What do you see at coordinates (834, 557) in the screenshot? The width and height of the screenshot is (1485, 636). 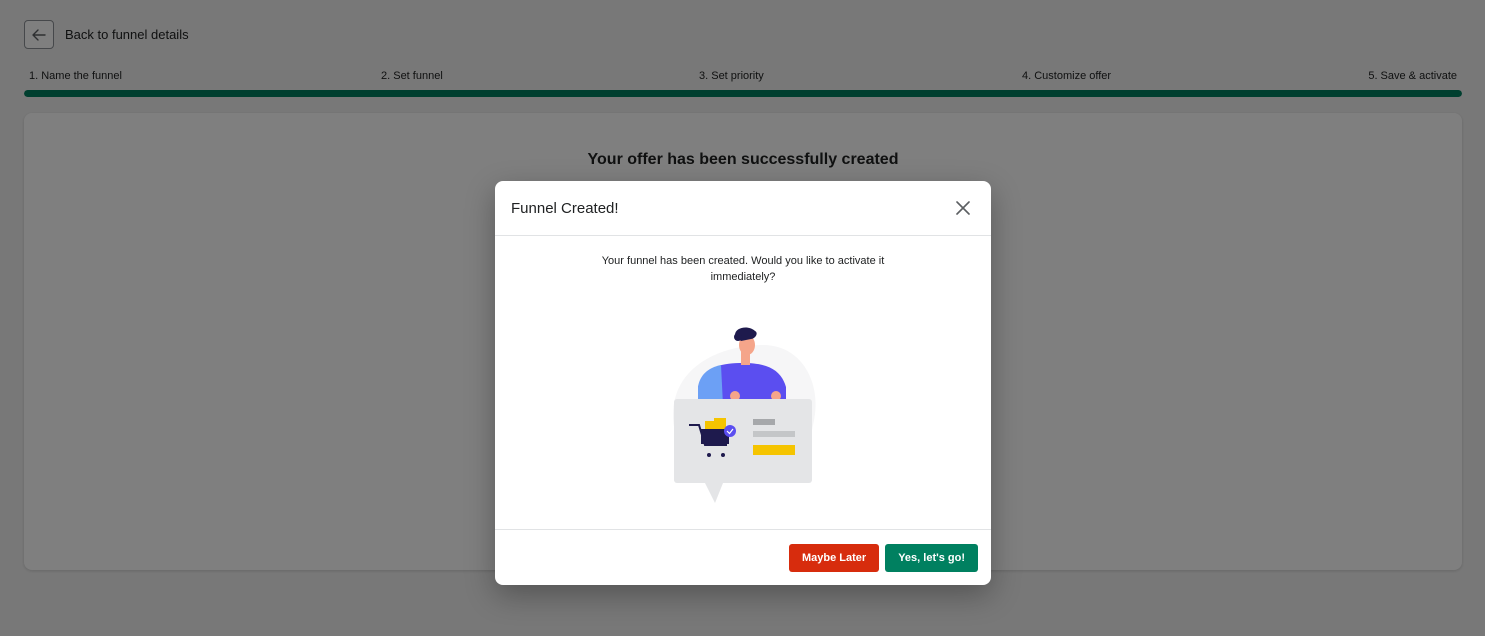 I see `maybe-later-button: Maybe Later` at bounding box center [834, 557].